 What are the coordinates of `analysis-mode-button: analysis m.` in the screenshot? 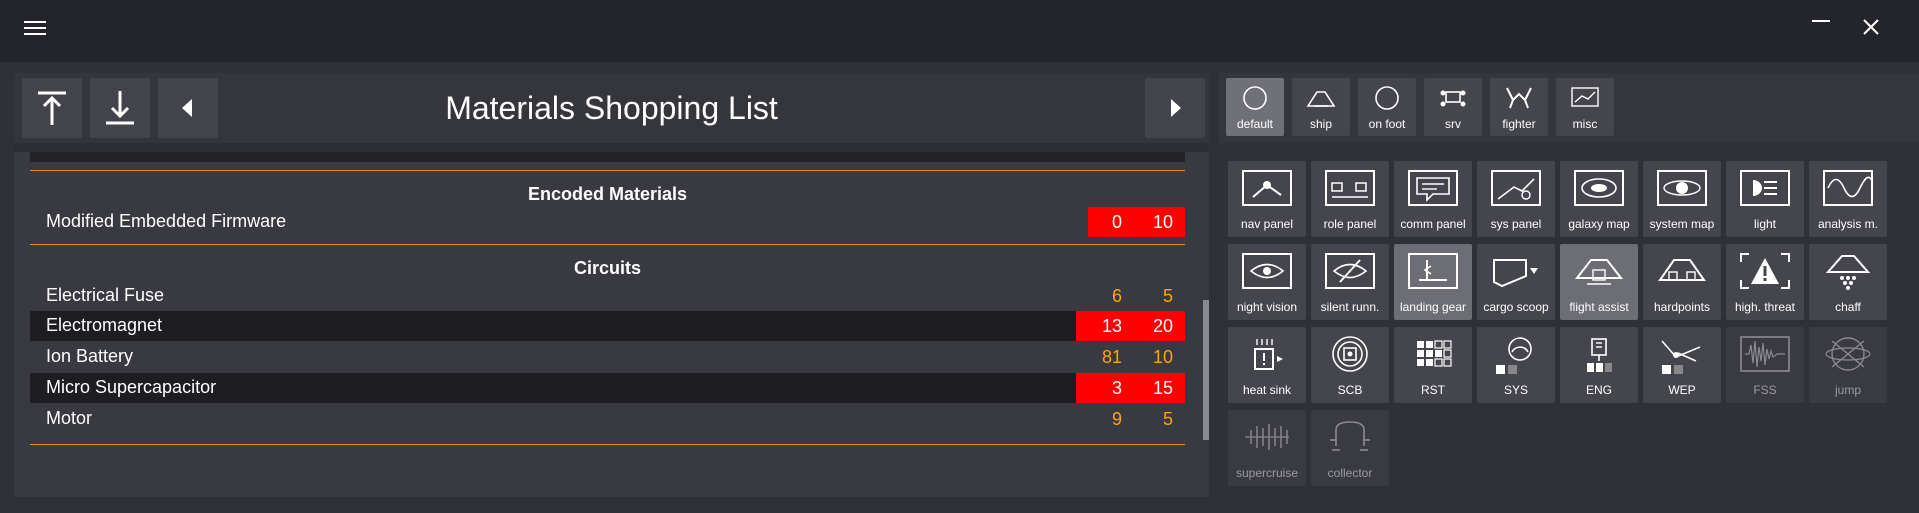 It's located at (1848, 199).